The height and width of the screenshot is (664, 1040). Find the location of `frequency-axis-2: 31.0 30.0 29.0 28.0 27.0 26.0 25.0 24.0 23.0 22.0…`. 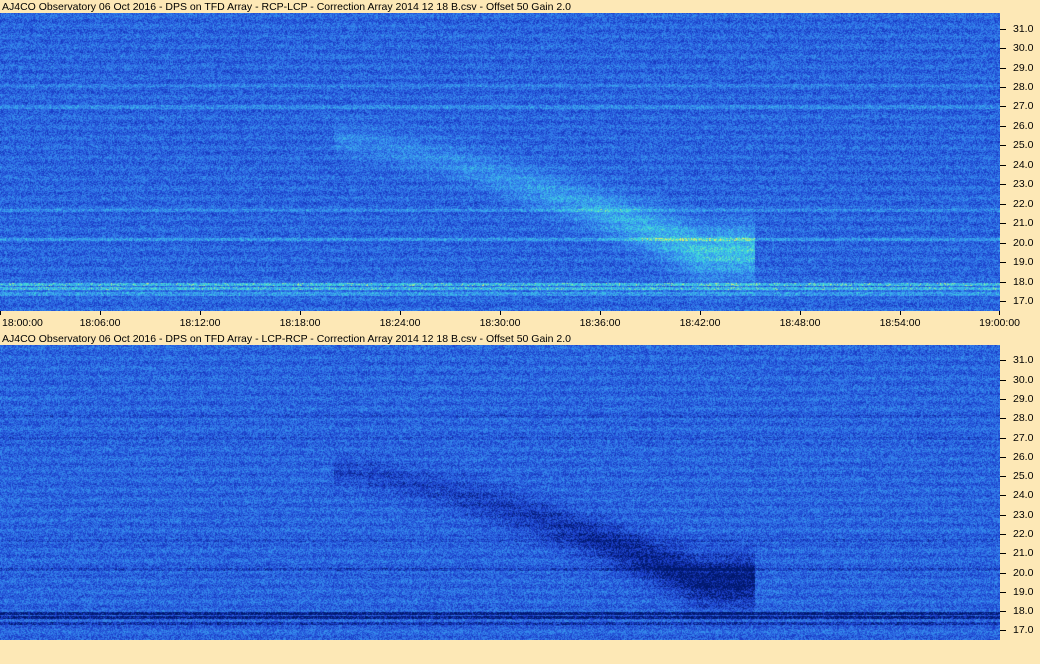

frequency-axis-2: 31.0 30.0 29.0 28.0 27.0 26.0 25.0 24.0 23.0 22.0… is located at coordinates (1020, 492).